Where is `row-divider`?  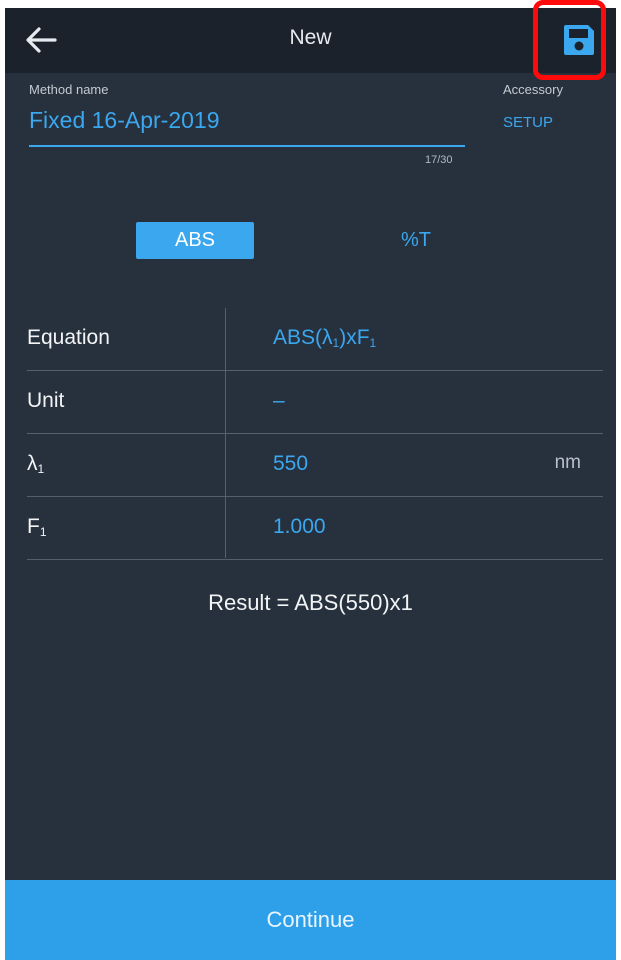
row-divider is located at coordinates (315, 559).